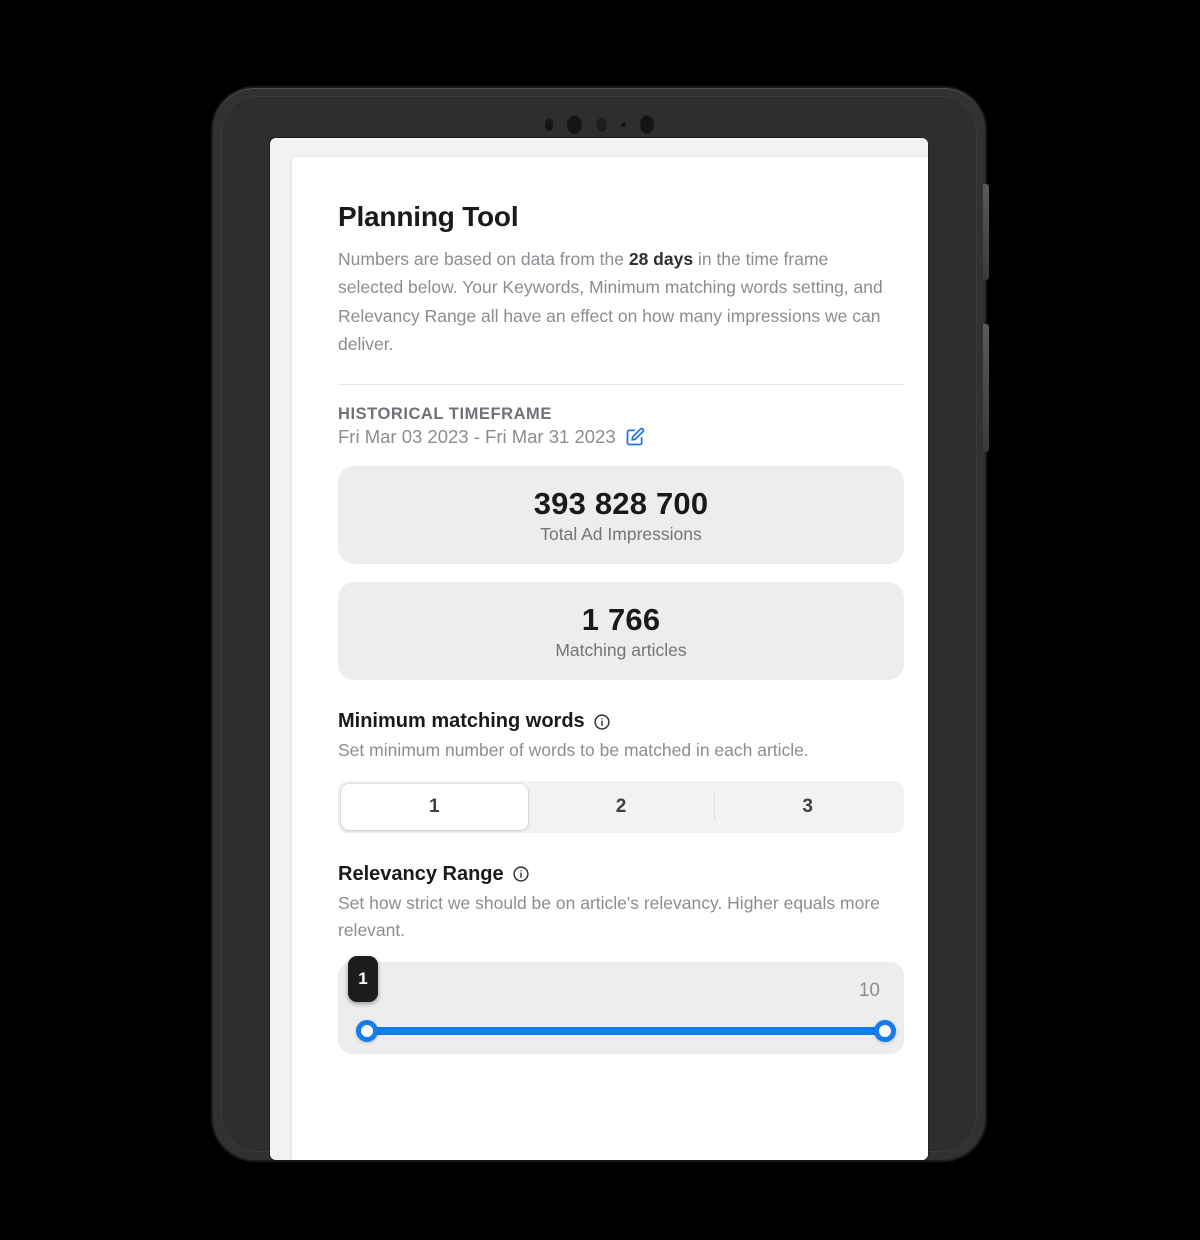 The image size is (1200, 1240). What do you see at coordinates (621, 721) in the screenshot?
I see `minimum-matching-words-title: Minimum matching words` at bounding box center [621, 721].